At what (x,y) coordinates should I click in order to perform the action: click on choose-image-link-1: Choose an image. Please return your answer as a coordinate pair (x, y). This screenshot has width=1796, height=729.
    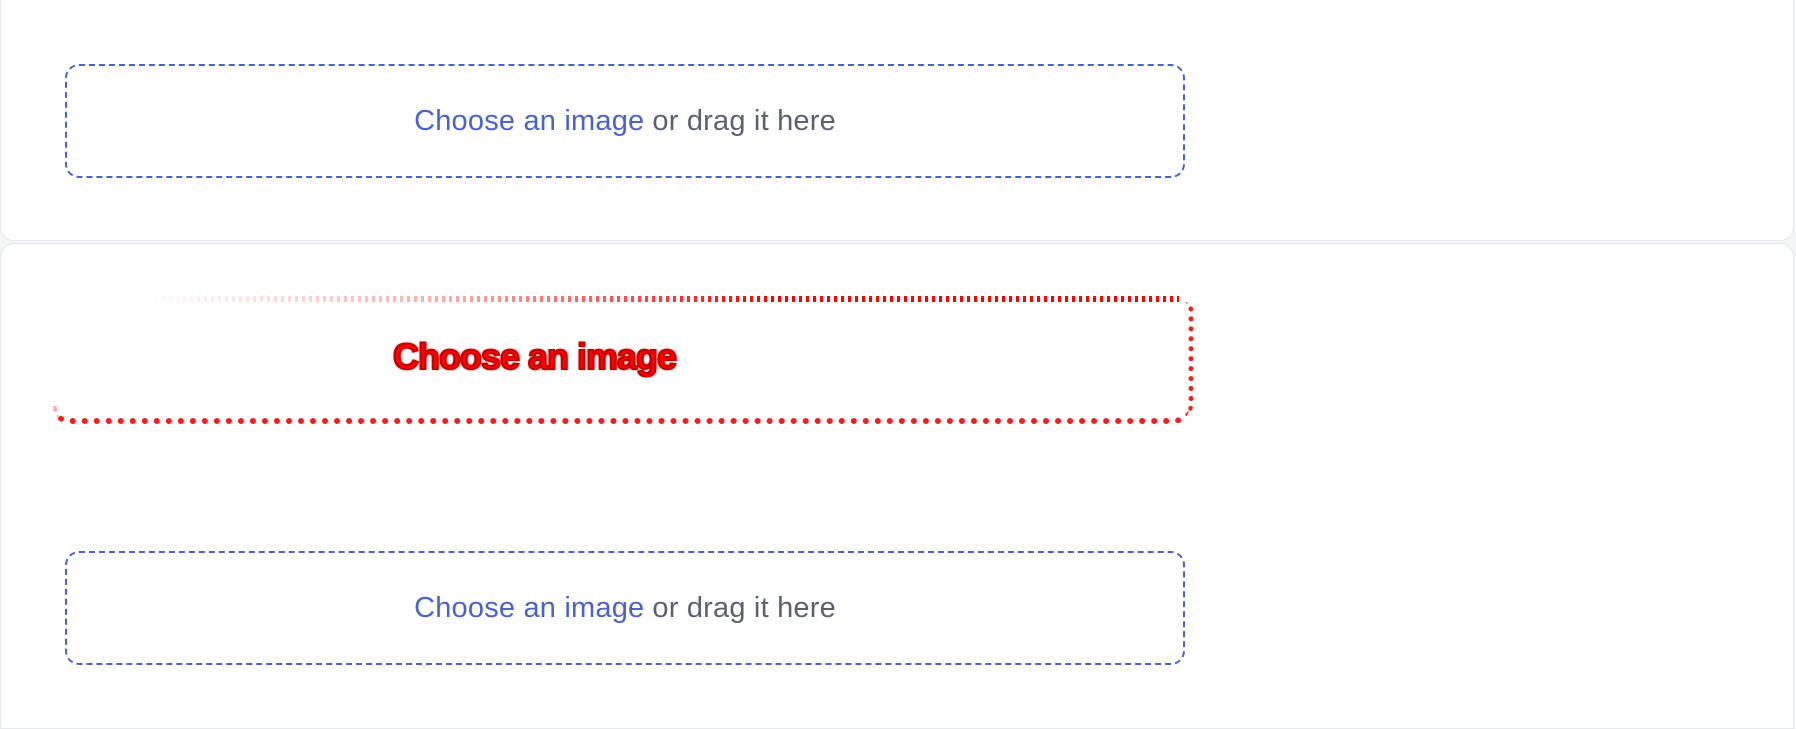
    Looking at the image, I should click on (529, 121).